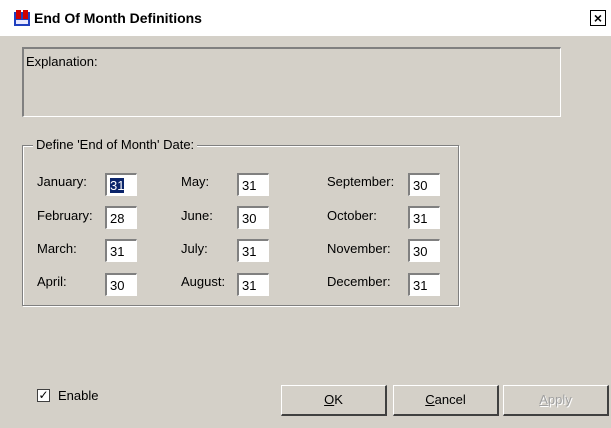 This screenshot has width=611, height=428. Describe the element at coordinates (121, 217) in the screenshot. I see `month-field-february: 28` at that location.